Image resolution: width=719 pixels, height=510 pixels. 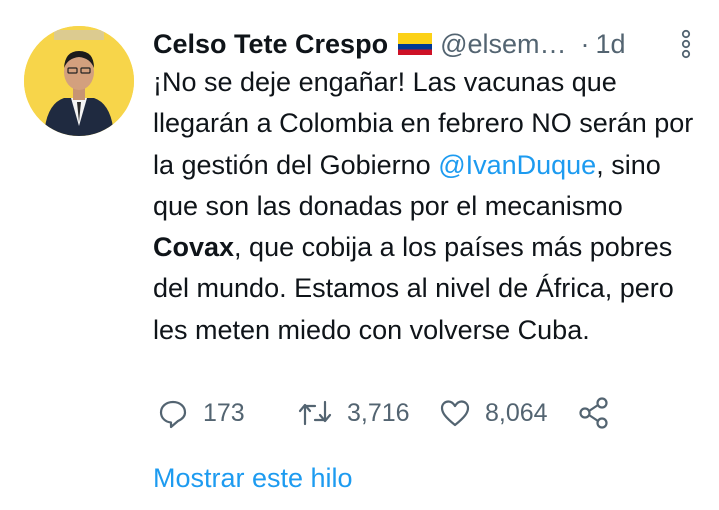 What do you see at coordinates (517, 165) in the screenshot?
I see `mention-link: @IvanDuque` at bounding box center [517, 165].